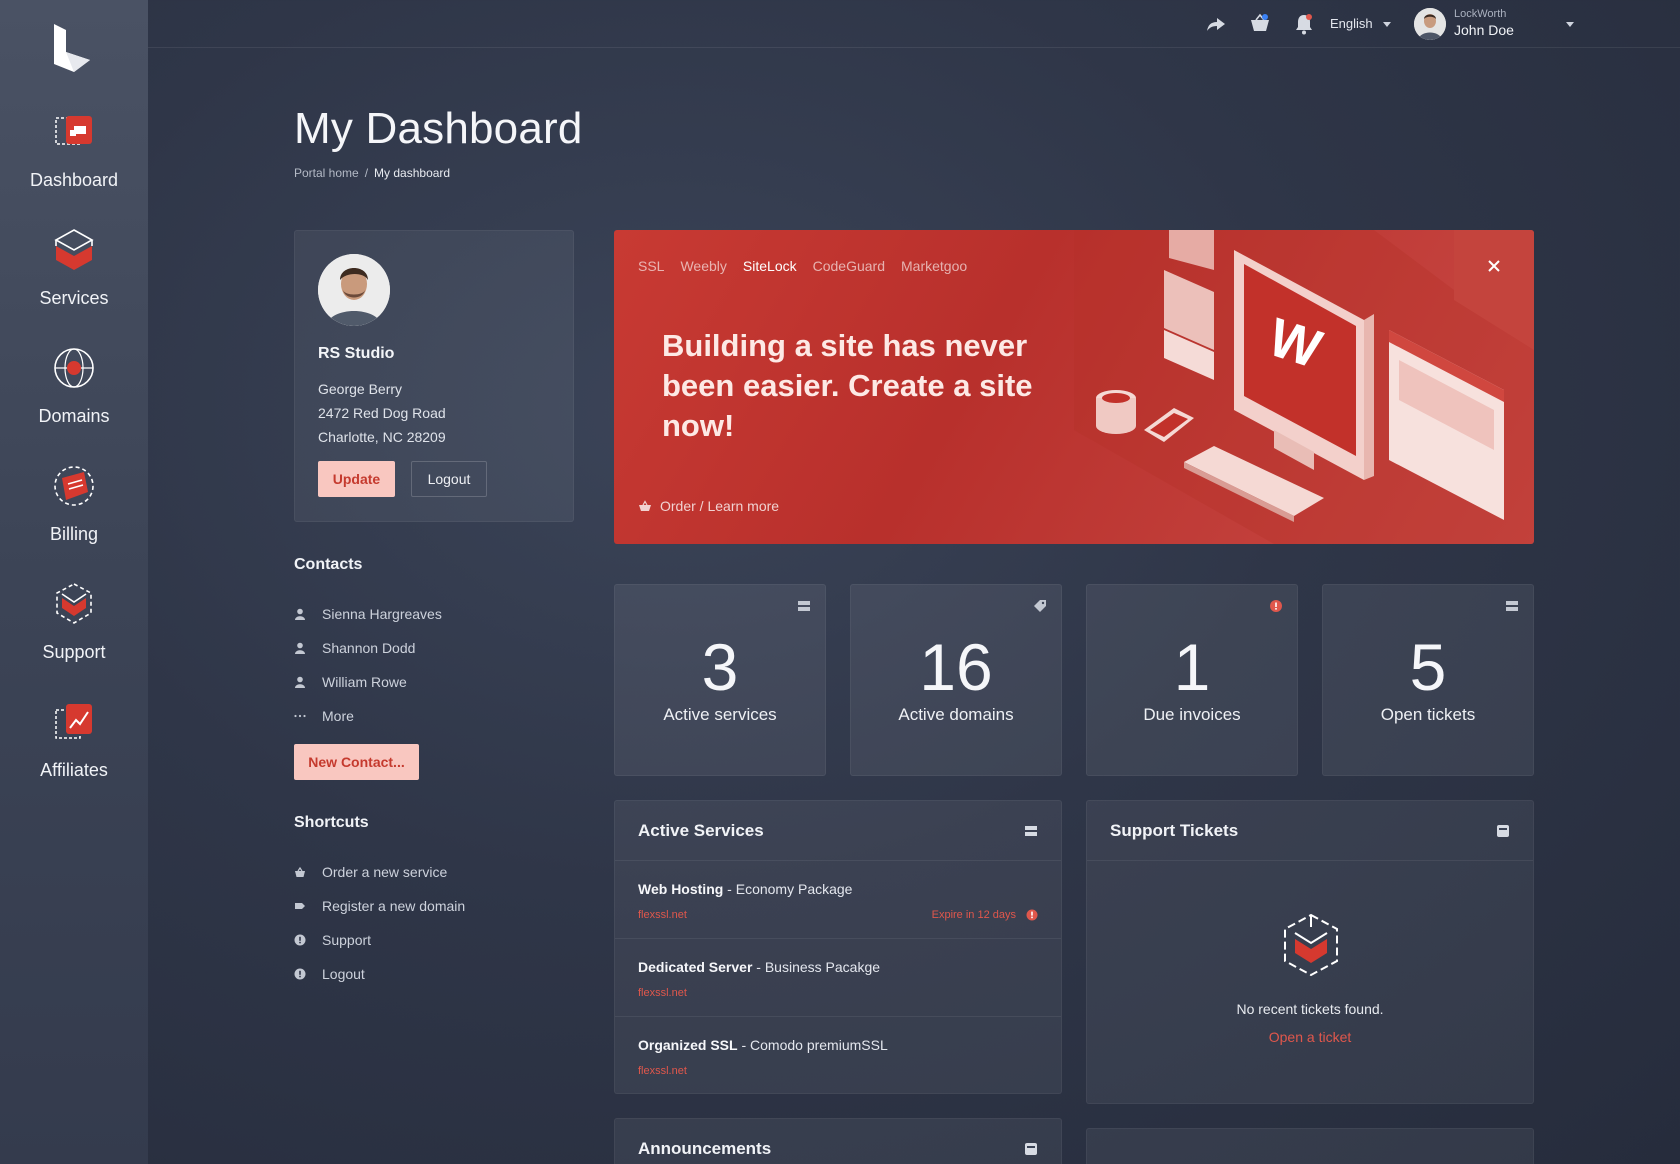 Image resolution: width=1680 pixels, height=1164 pixels. I want to click on banner-tab-marketgoo: Marketgoo, so click(934, 266).